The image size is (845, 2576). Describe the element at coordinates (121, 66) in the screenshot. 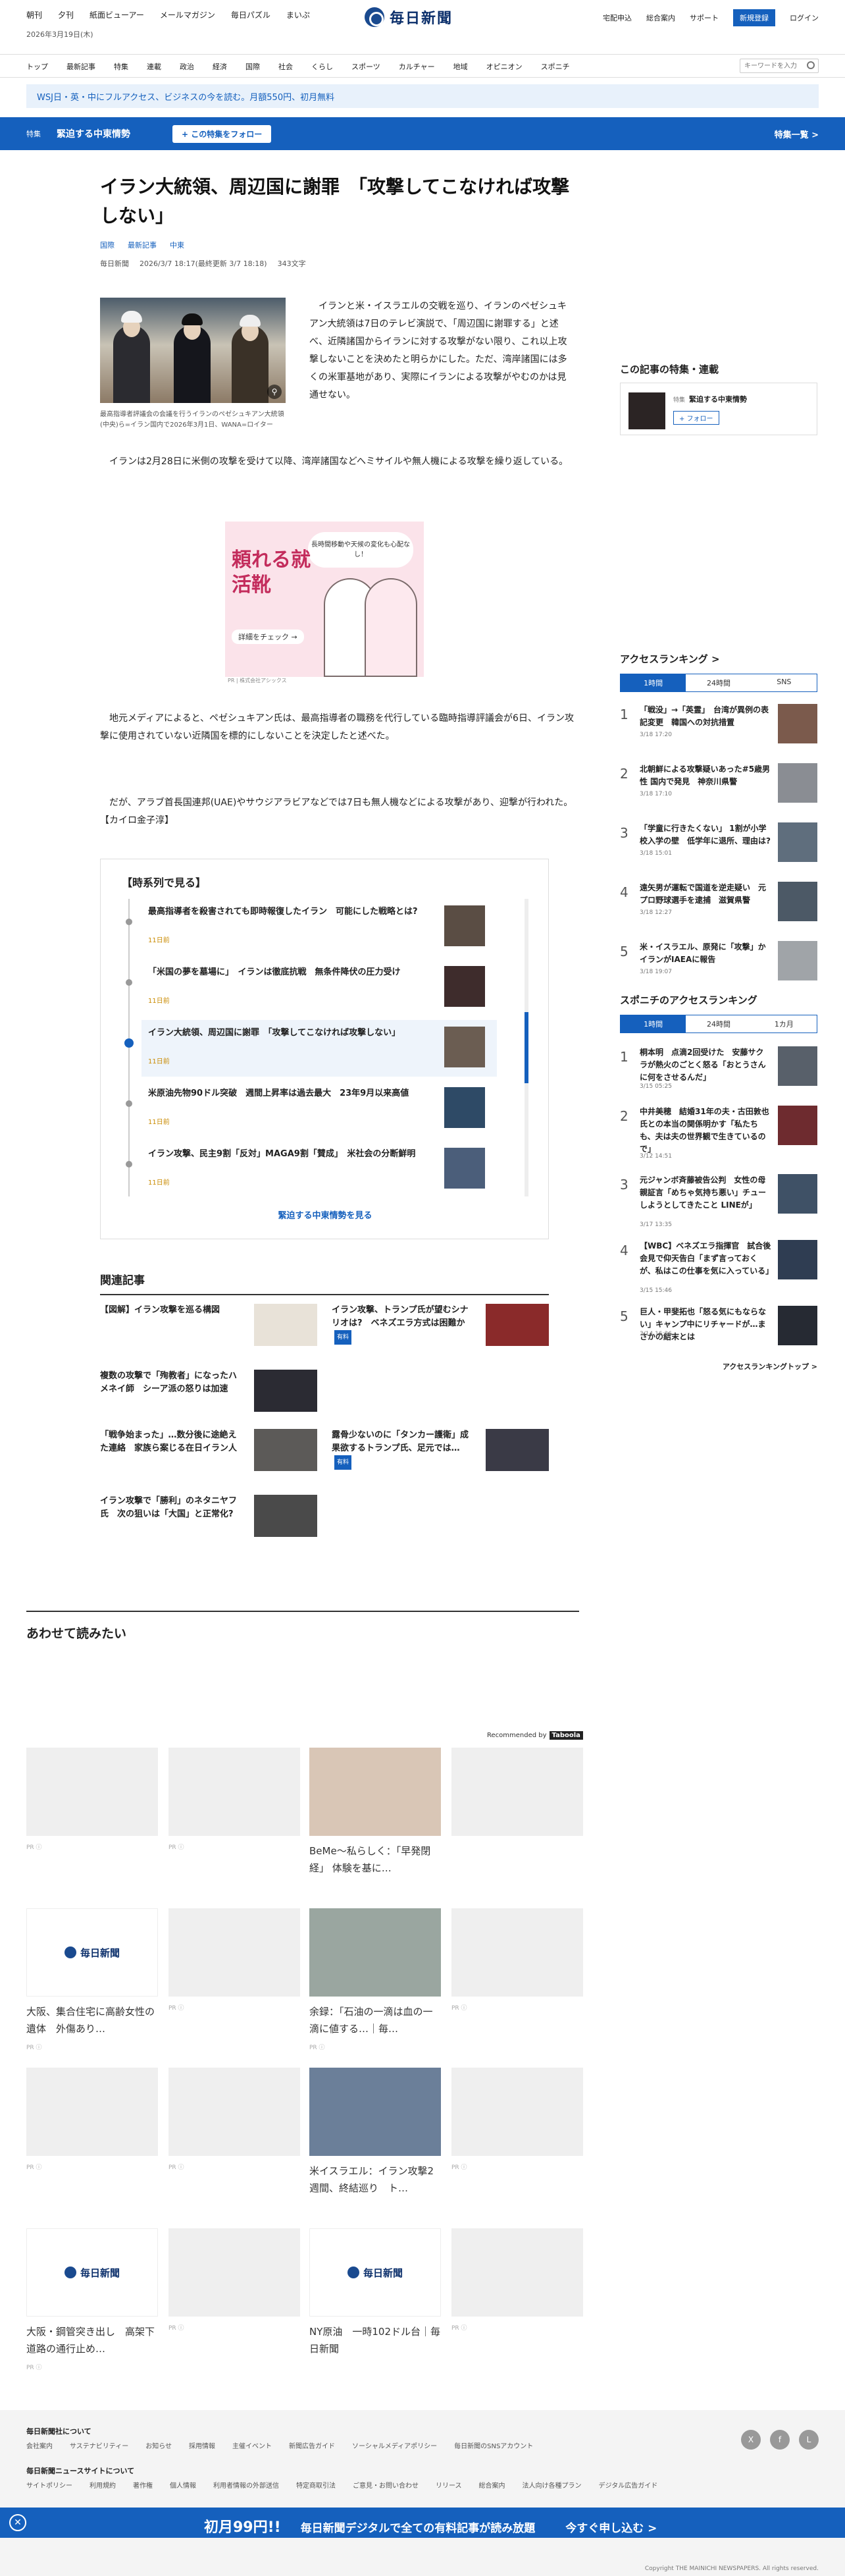

I see `nav-item: 特集` at that location.